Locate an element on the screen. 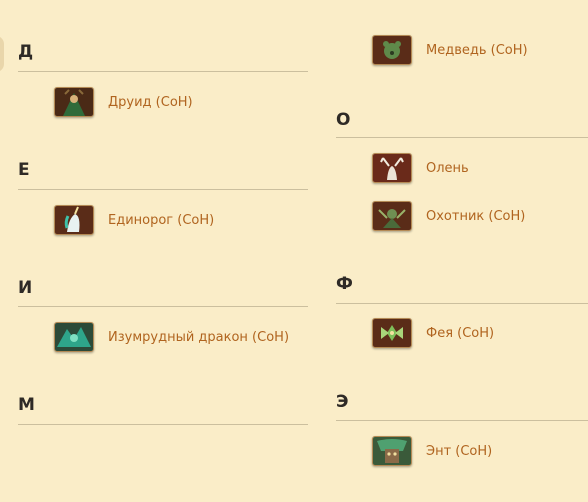  druid-portrait-icon is located at coordinates (74, 102).